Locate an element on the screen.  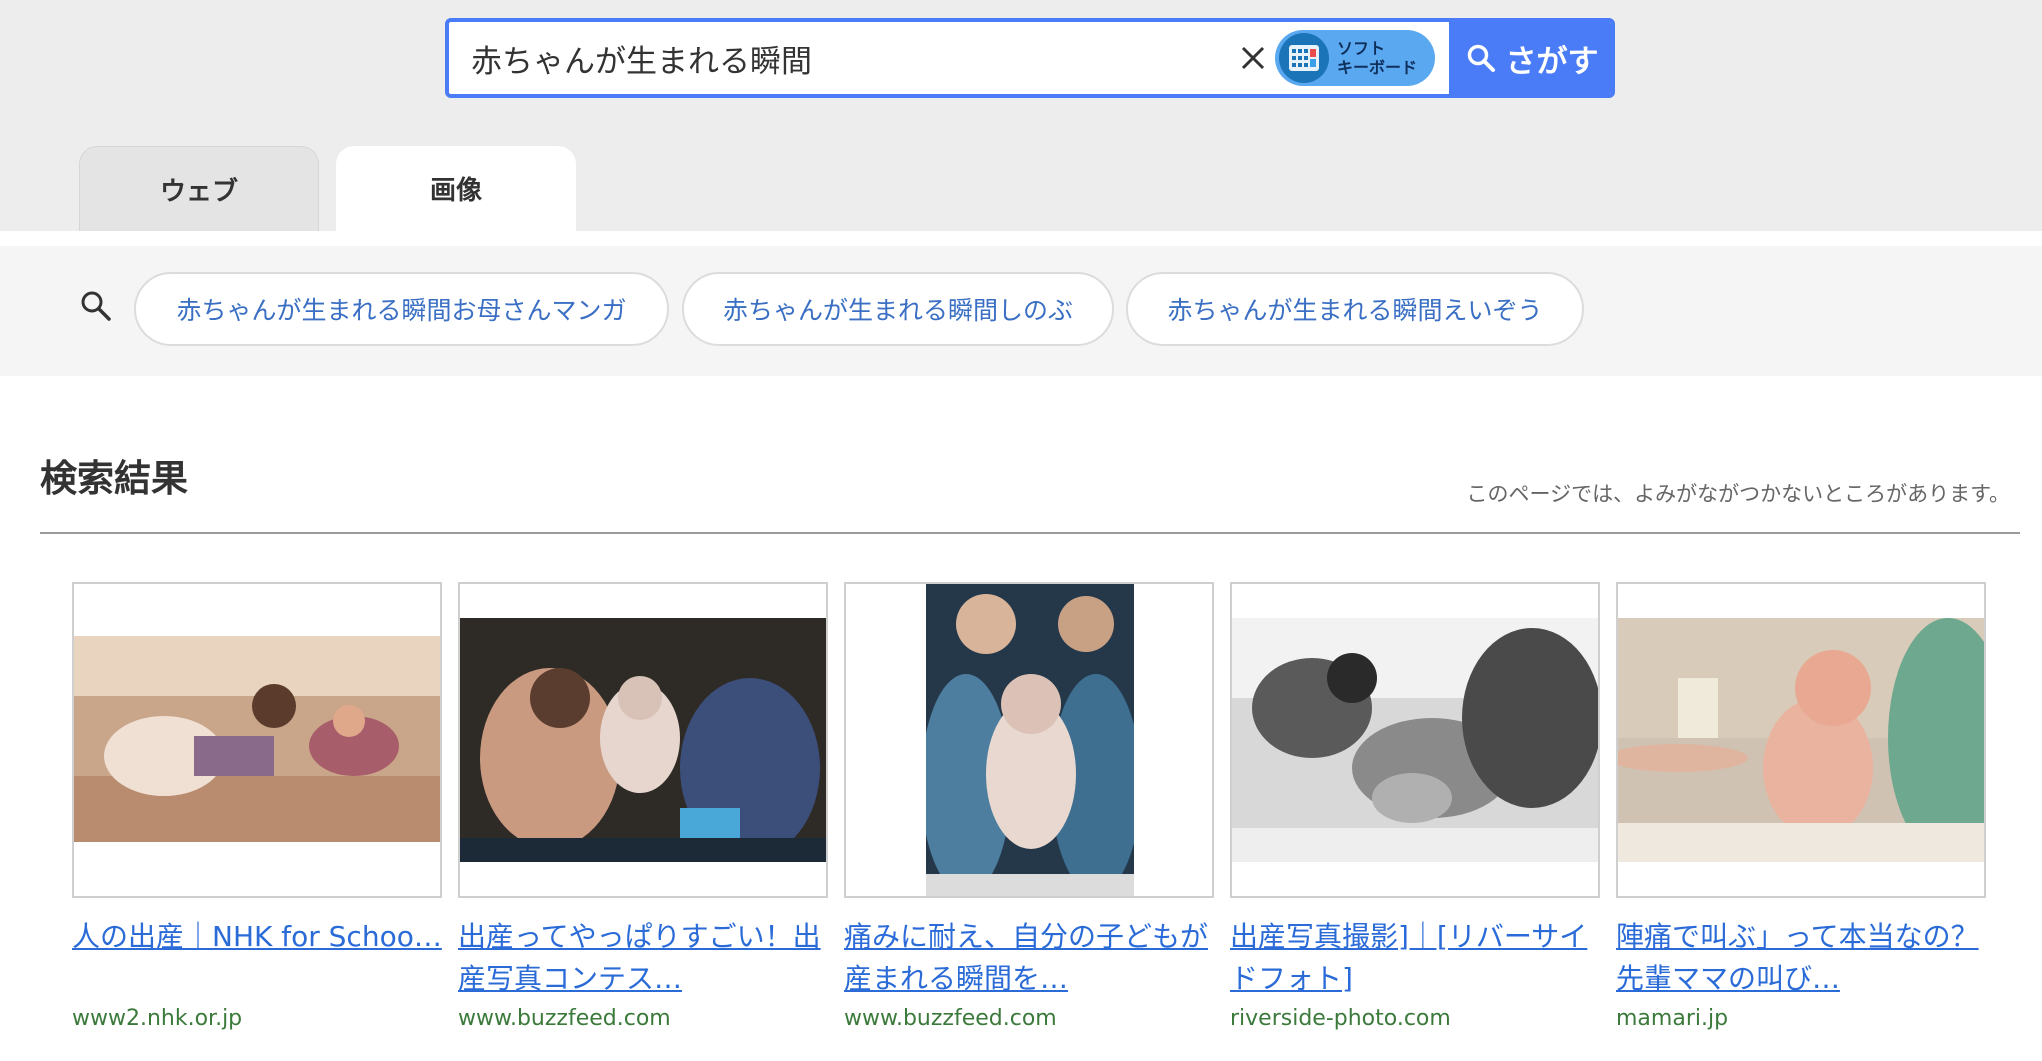
close-icon is located at coordinates (1253, 58).